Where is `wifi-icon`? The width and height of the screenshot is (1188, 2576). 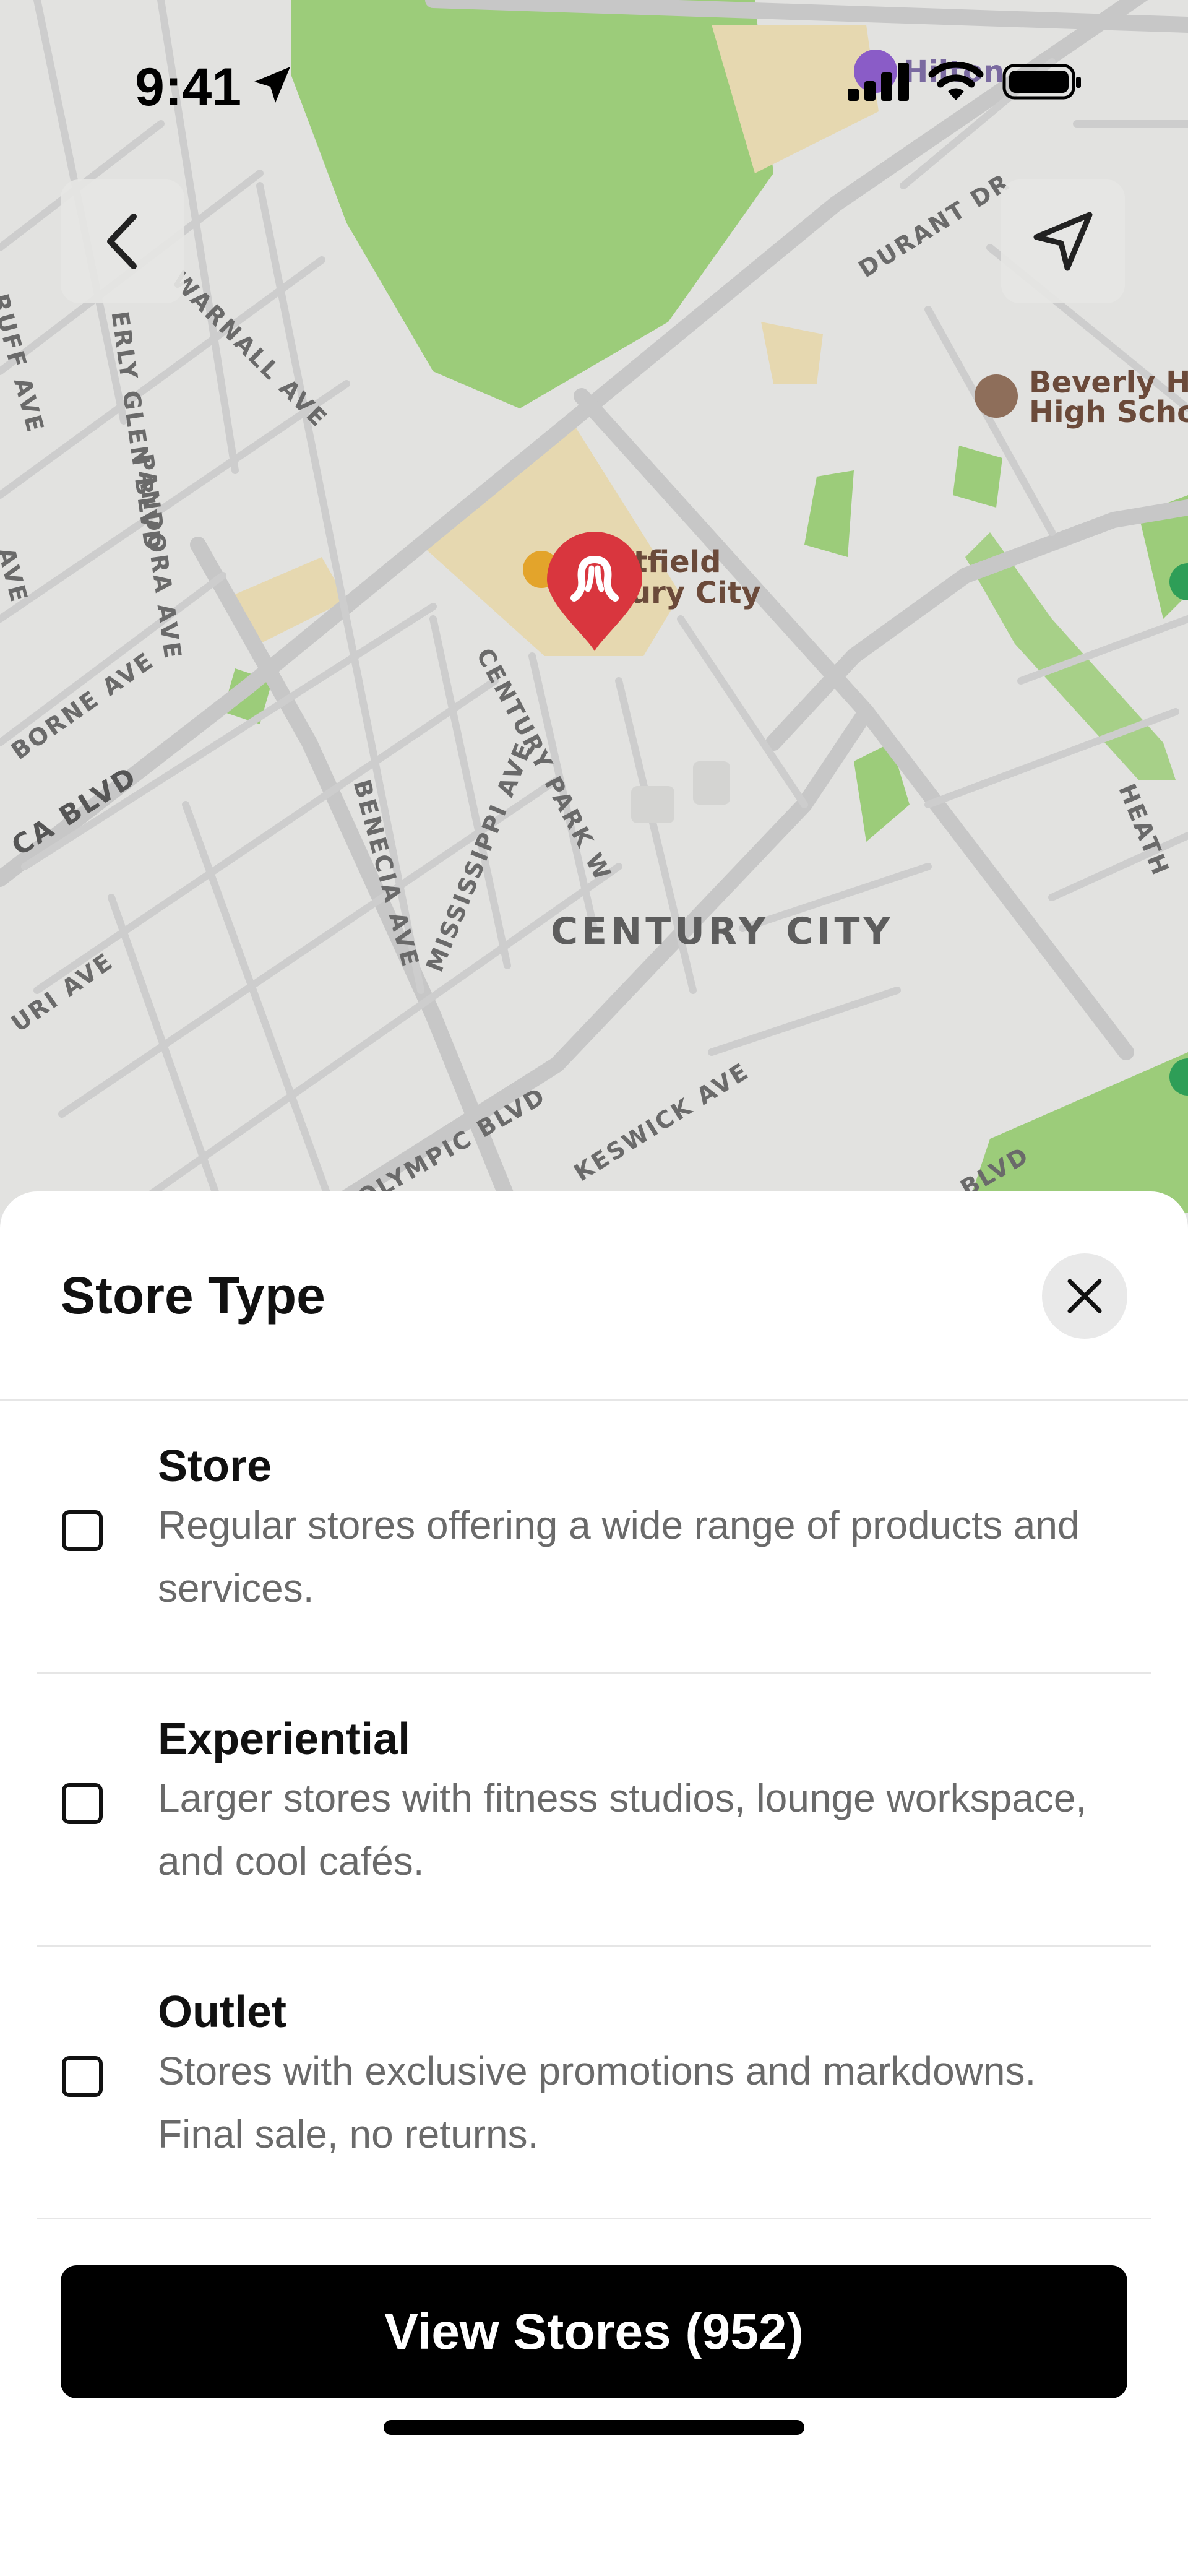
wifi-icon is located at coordinates (956, 81).